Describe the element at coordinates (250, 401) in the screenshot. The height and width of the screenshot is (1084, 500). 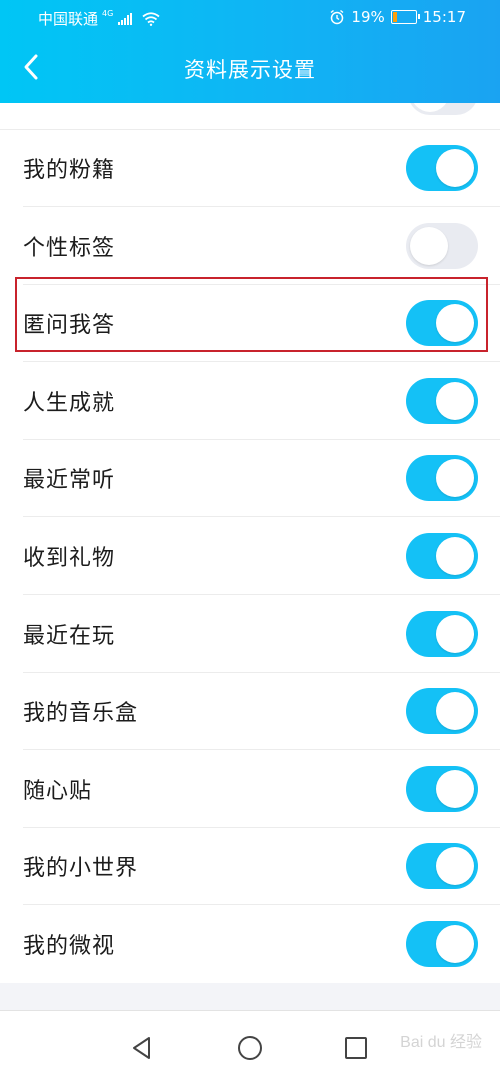
I see `setting-row: 人生成就` at that location.